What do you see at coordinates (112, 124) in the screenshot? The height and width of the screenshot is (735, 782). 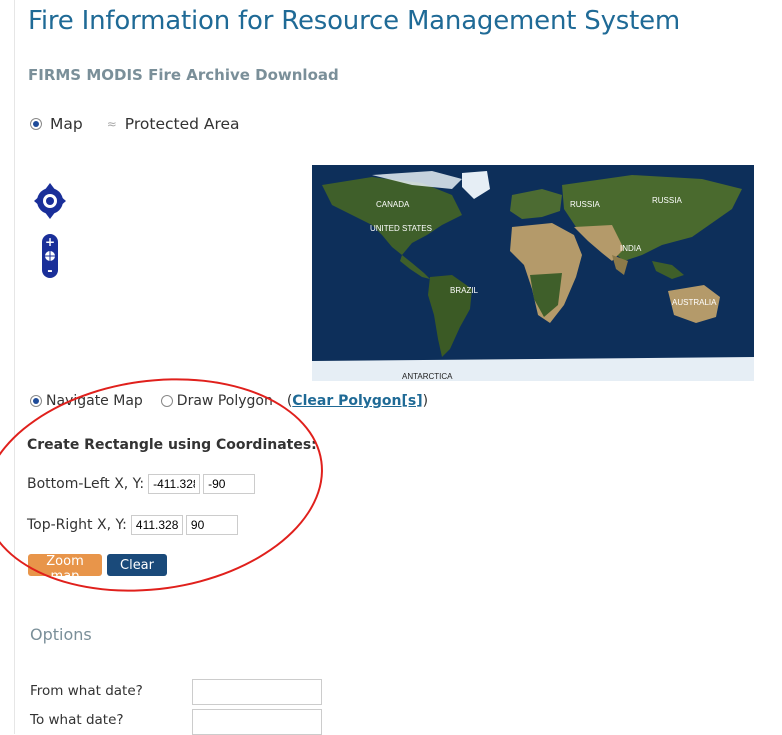 I see `protected-area-icon: ≈` at bounding box center [112, 124].